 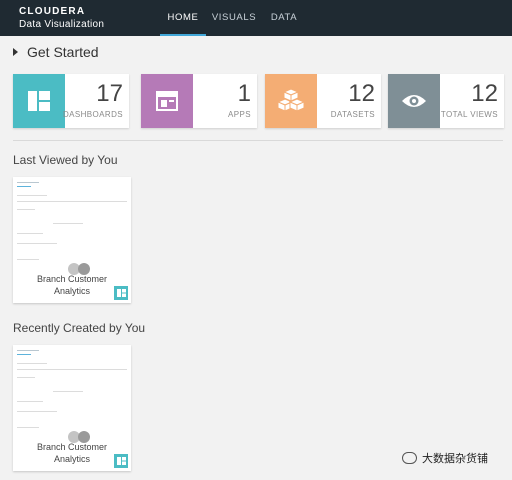 I want to click on apps-label: APPS, so click(x=239, y=114).